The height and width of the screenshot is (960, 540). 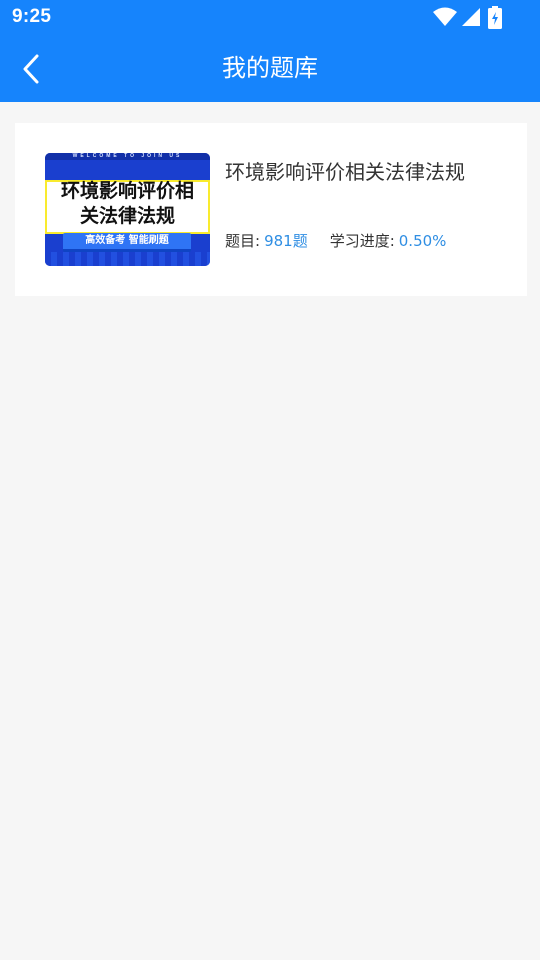 What do you see at coordinates (127, 191) in the screenshot?
I see `cover-title-line1: 环境影响评价相` at bounding box center [127, 191].